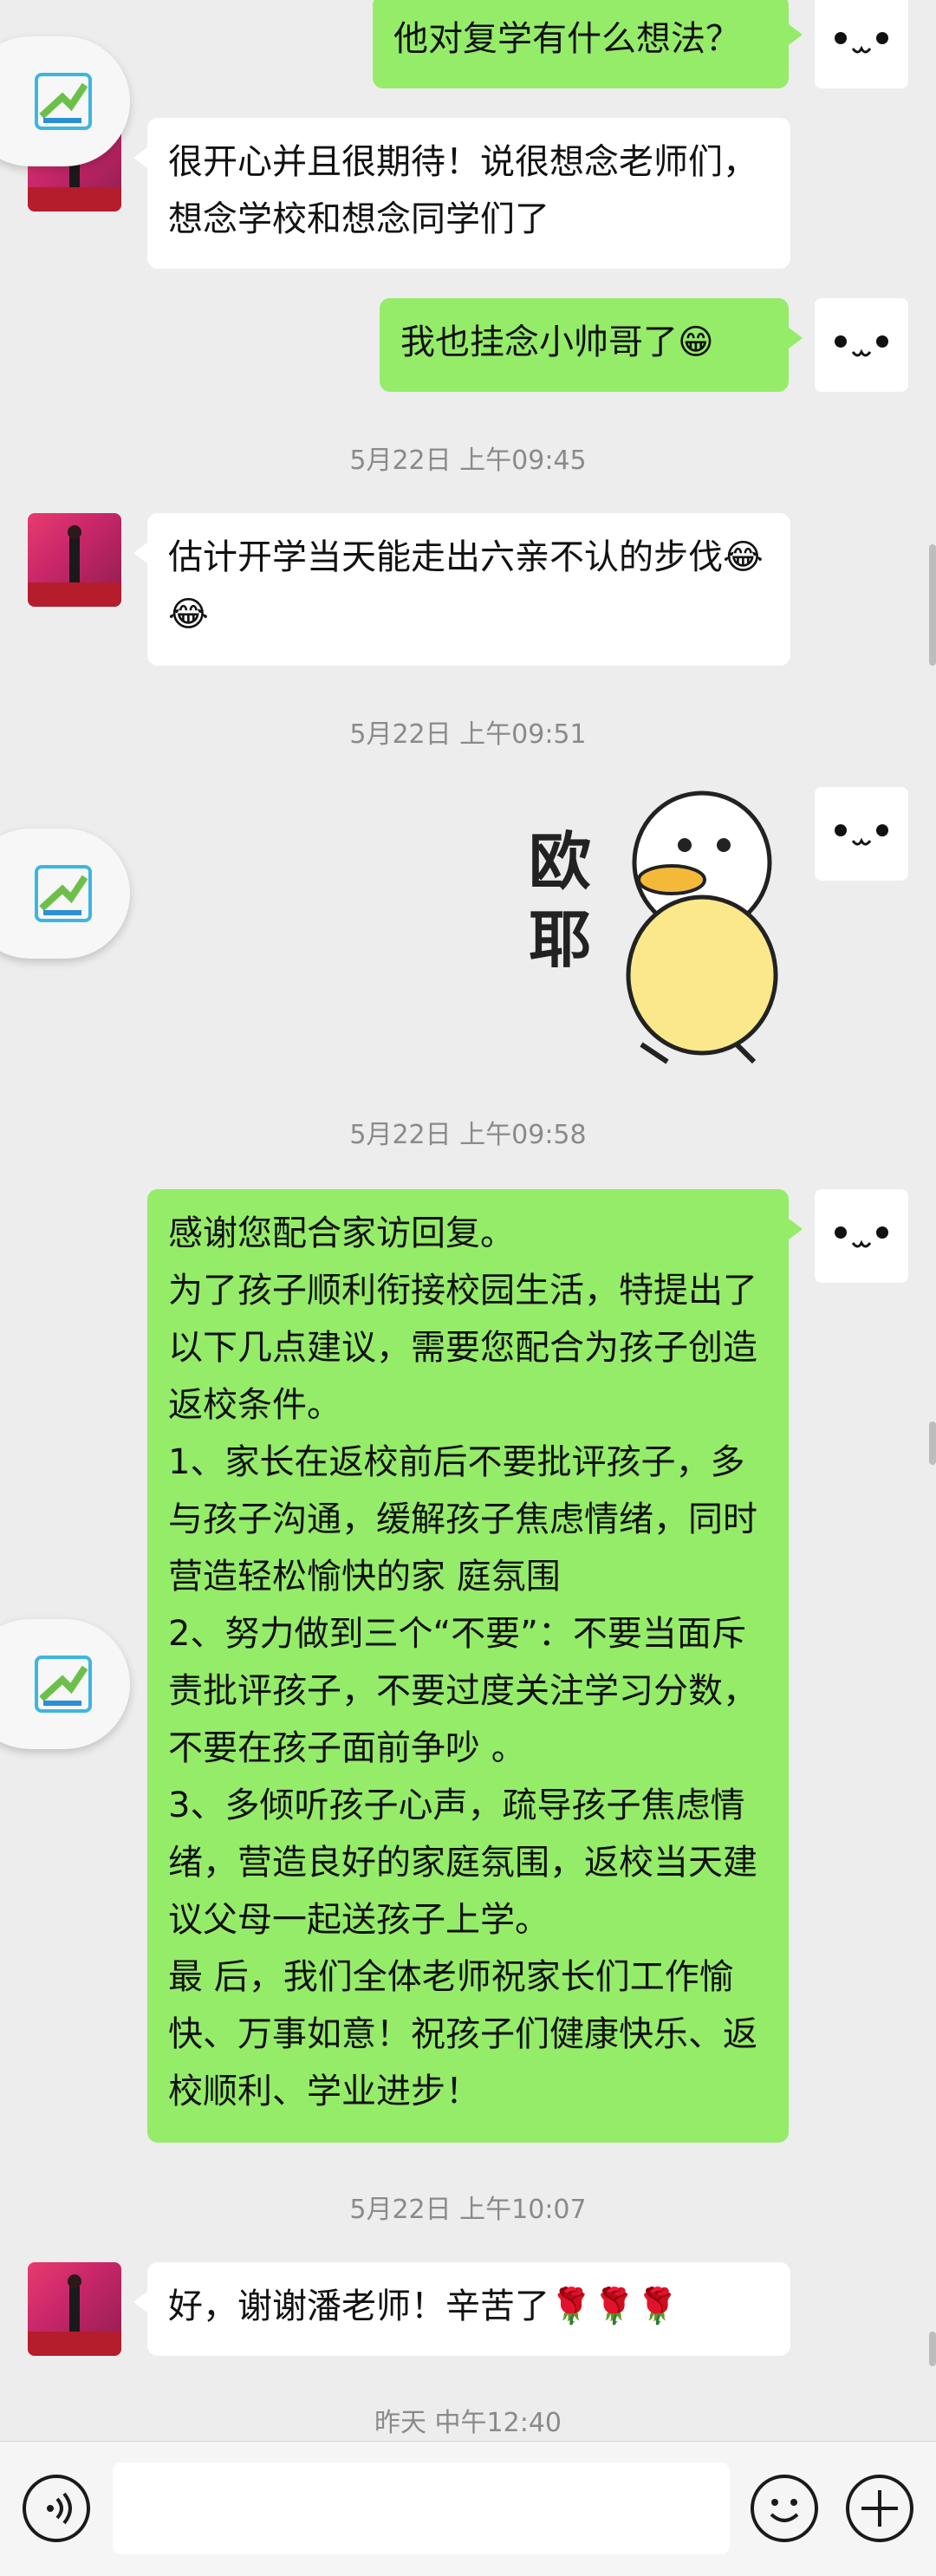  I want to click on message-input, so click(421, 2508).